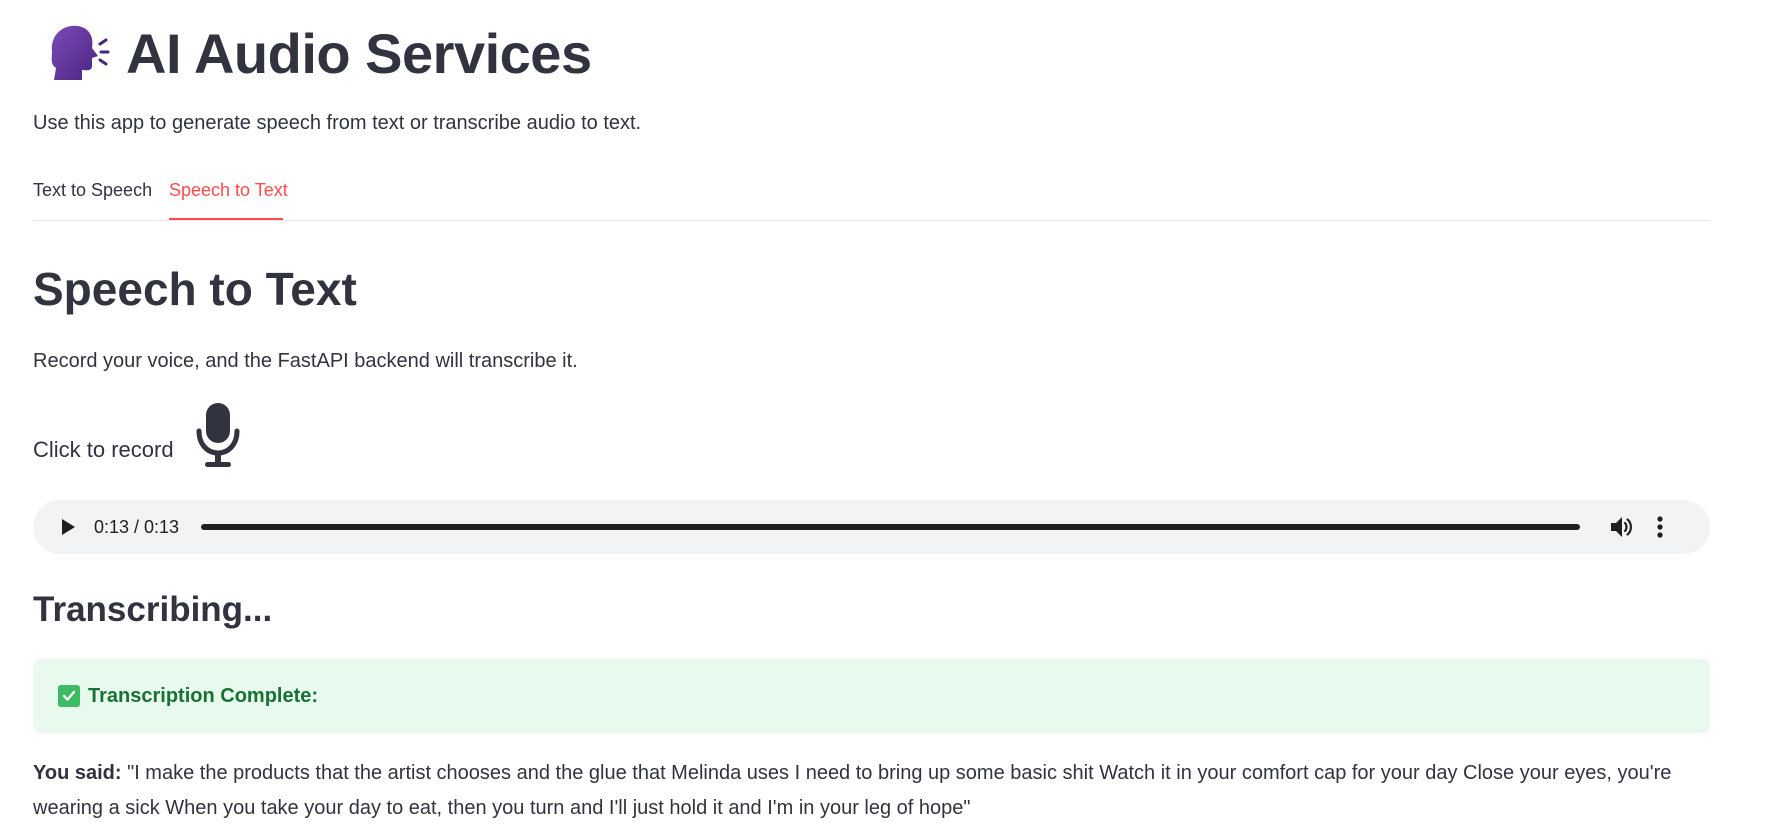 This screenshot has height=829, width=1780. What do you see at coordinates (137, 526) in the screenshot?
I see `time-display: 0:13 / 0:13` at bounding box center [137, 526].